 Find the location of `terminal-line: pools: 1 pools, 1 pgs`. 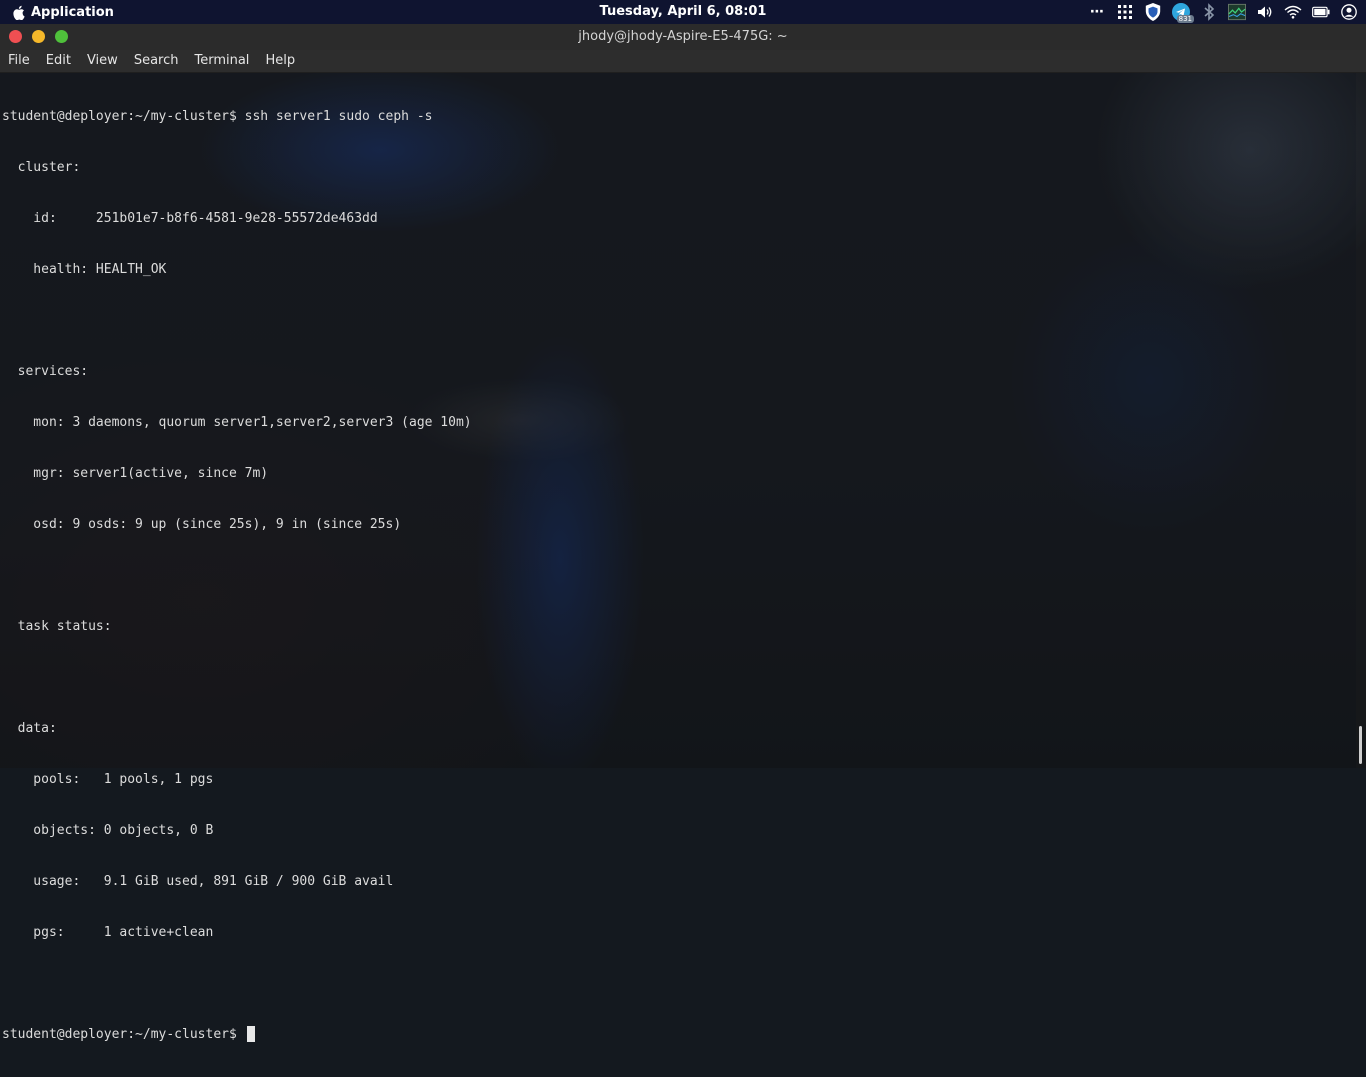

terminal-line: pools: 1 pools, 1 pgs is located at coordinates (108, 779).